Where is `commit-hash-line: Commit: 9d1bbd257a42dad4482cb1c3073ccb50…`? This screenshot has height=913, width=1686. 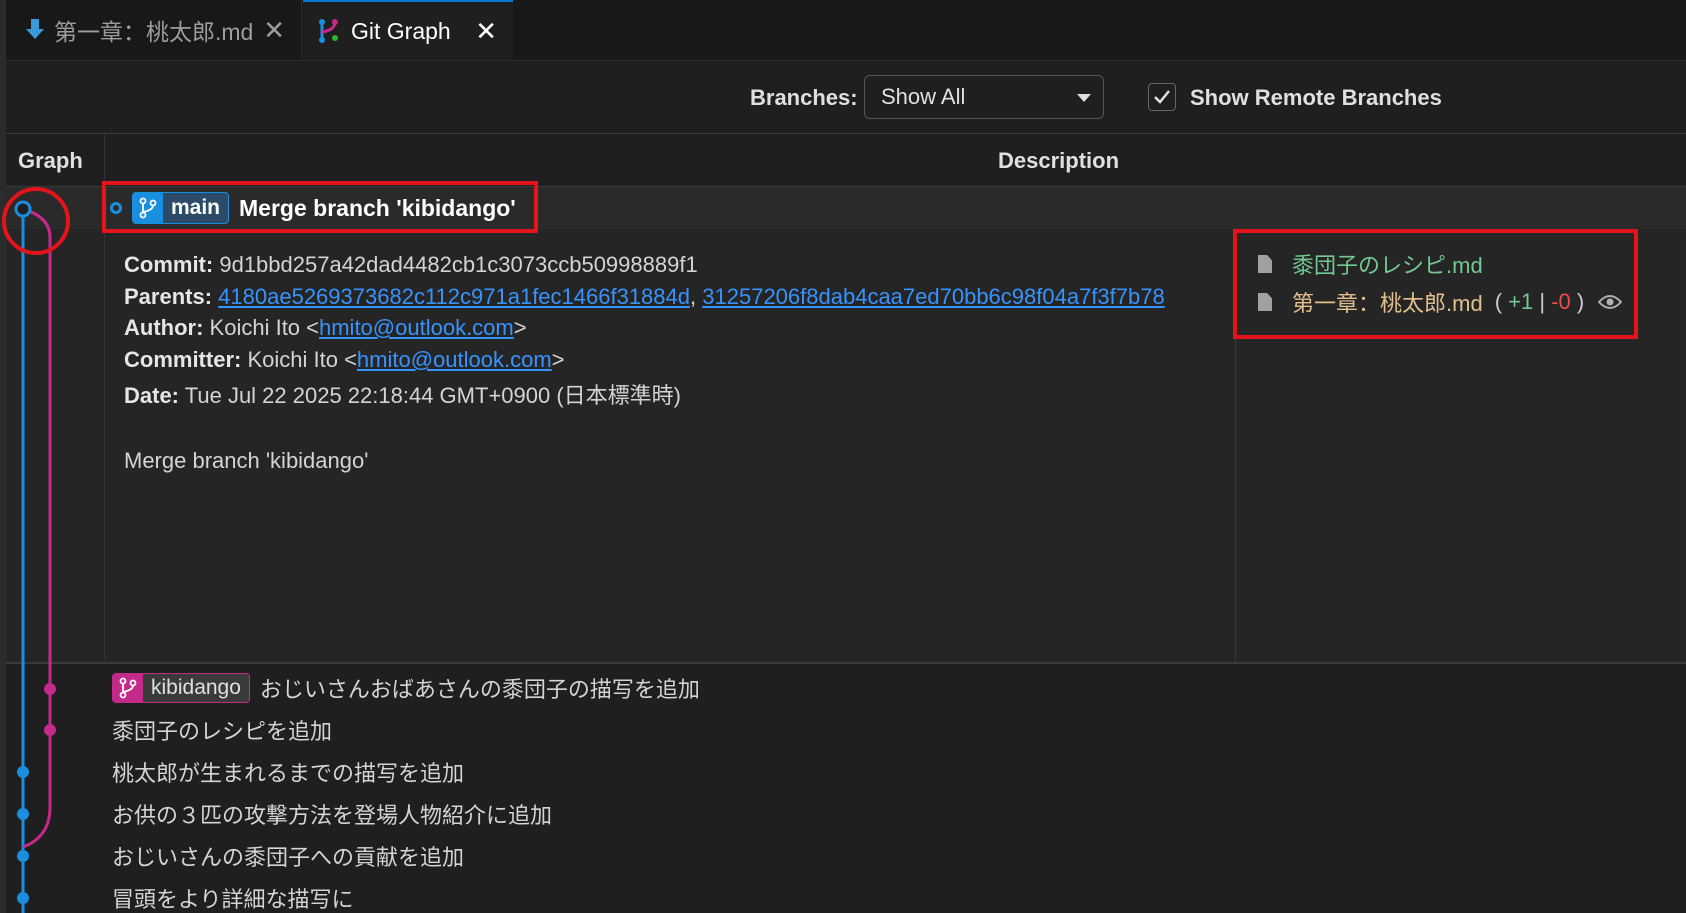
commit-hash-line: Commit: 9d1bbd257a42dad4482cb1c3073ccb50… is located at coordinates (411, 265).